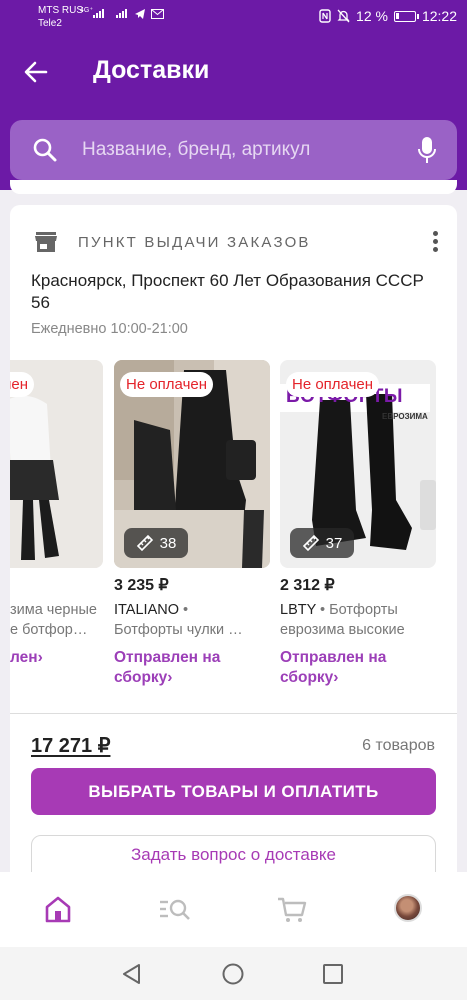 This screenshot has width=467, height=1000. I want to click on back-triangle-icon, so click(132, 974).